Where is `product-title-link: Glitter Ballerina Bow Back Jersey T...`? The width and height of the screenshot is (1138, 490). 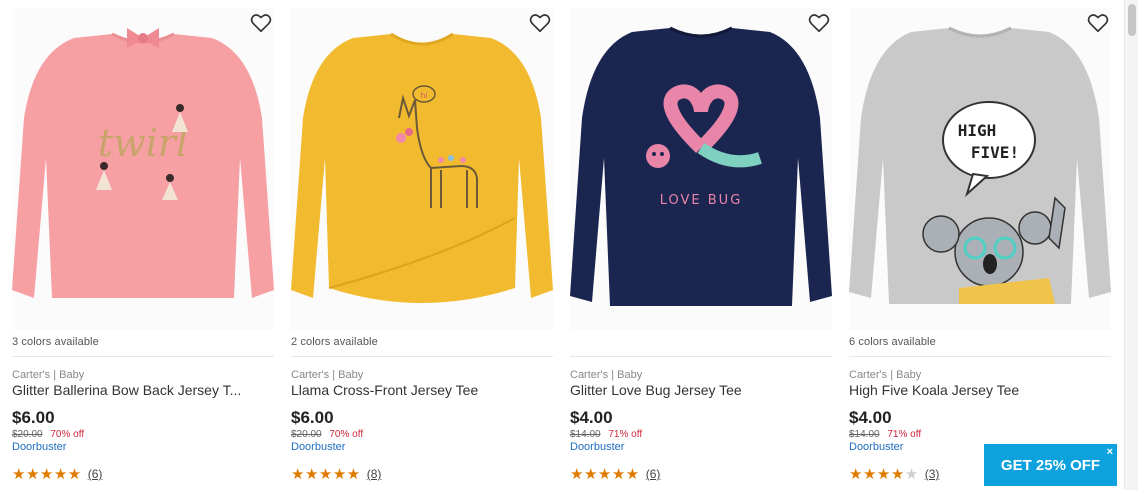 product-title-link: Glitter Ballerina Bow Back Jersey T... is located at coordinates (143, 390).